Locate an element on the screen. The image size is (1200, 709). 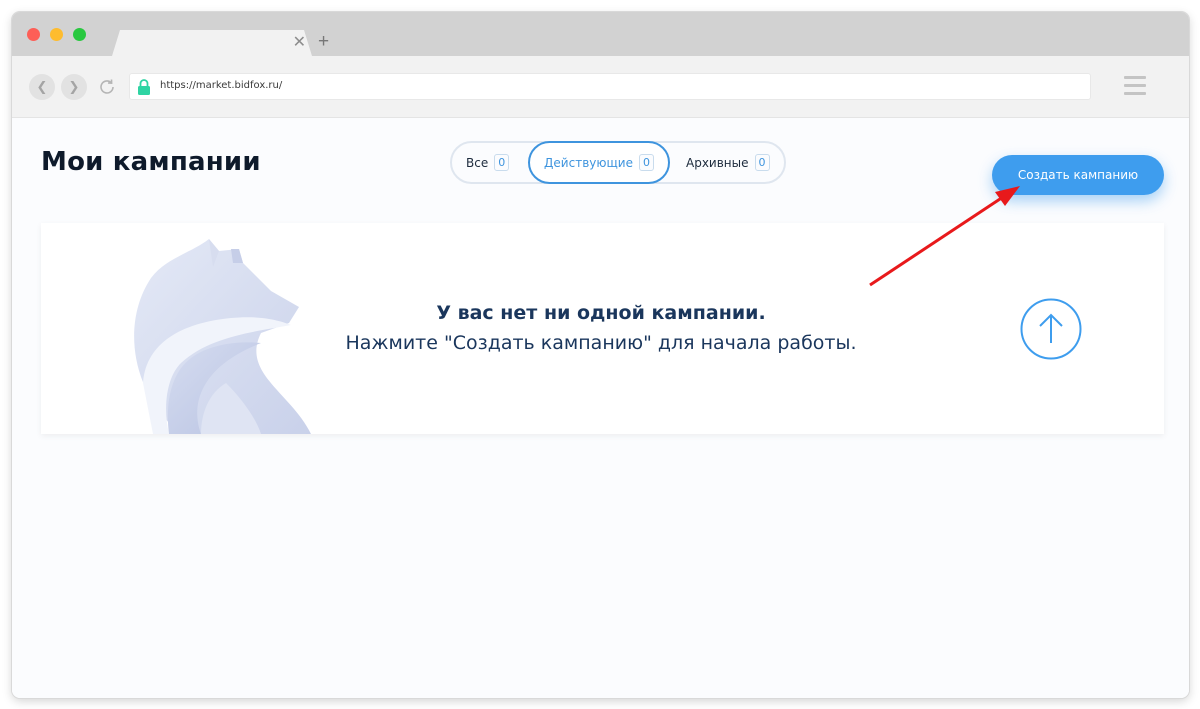
tab-active: Действующие 0 is located at coordinates (599, 162).